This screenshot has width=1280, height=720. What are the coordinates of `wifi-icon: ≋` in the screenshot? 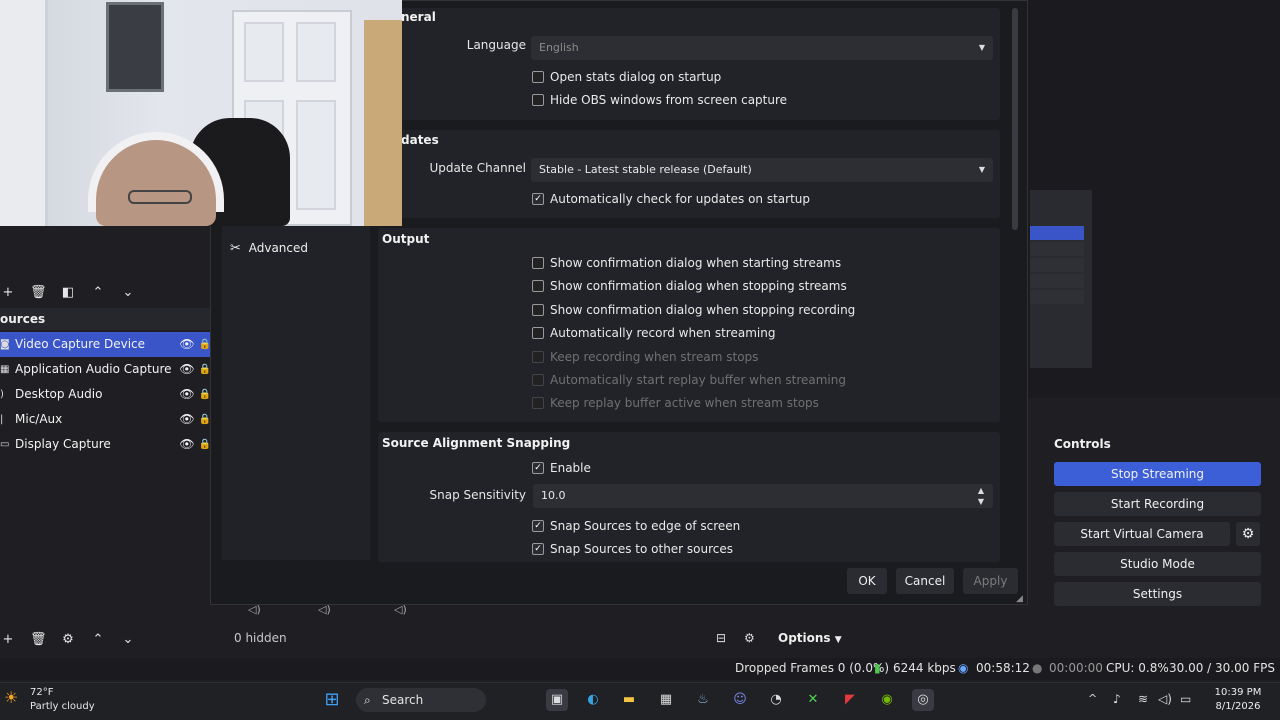 It's located at (1143, 699).